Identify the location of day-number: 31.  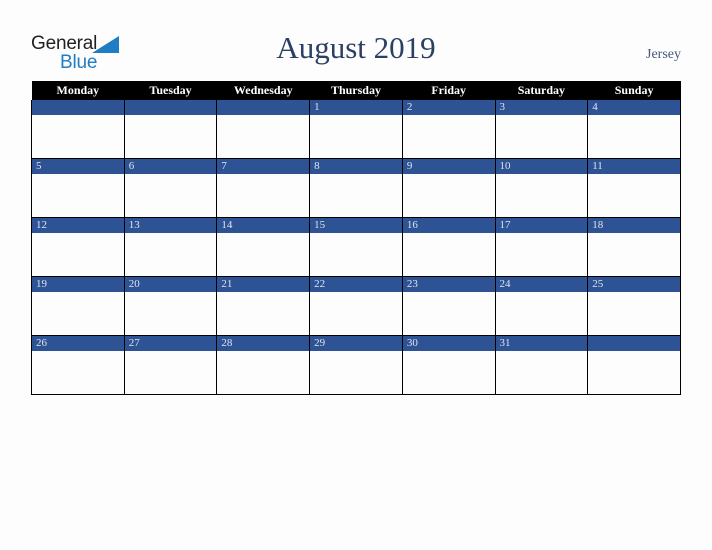
(541, 343).